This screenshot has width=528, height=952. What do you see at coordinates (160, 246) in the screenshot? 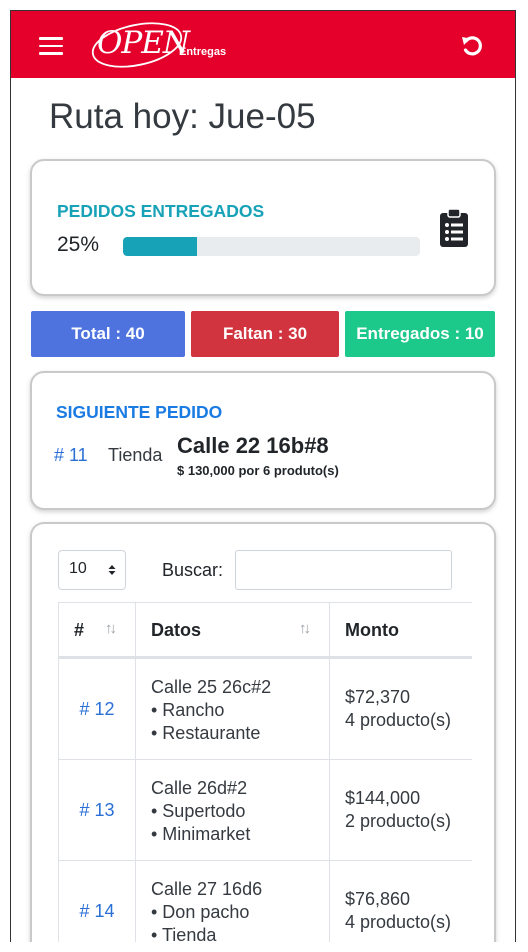
I see `progress-bar-fill` at bounding box center [160, 246].